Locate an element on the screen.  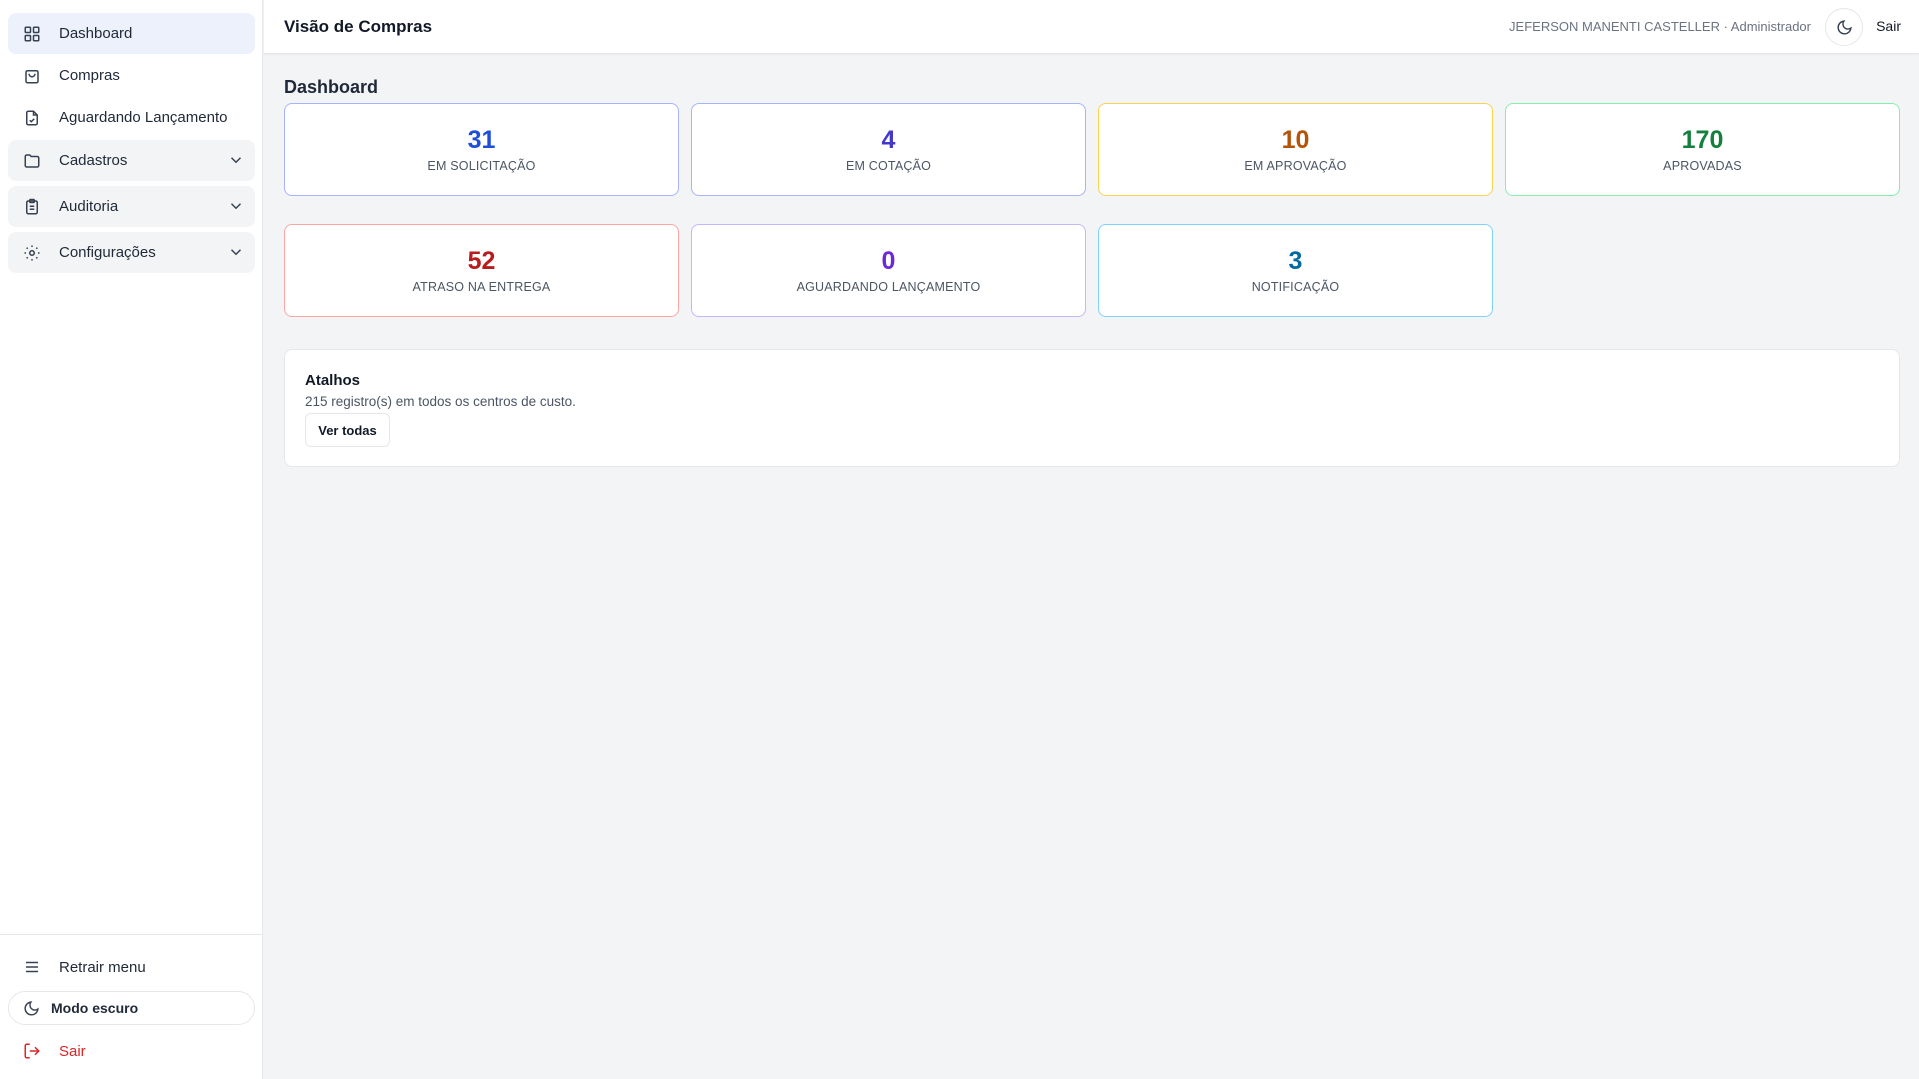
shortcuts-title: Atalhos is located at coordinates (333, 380).